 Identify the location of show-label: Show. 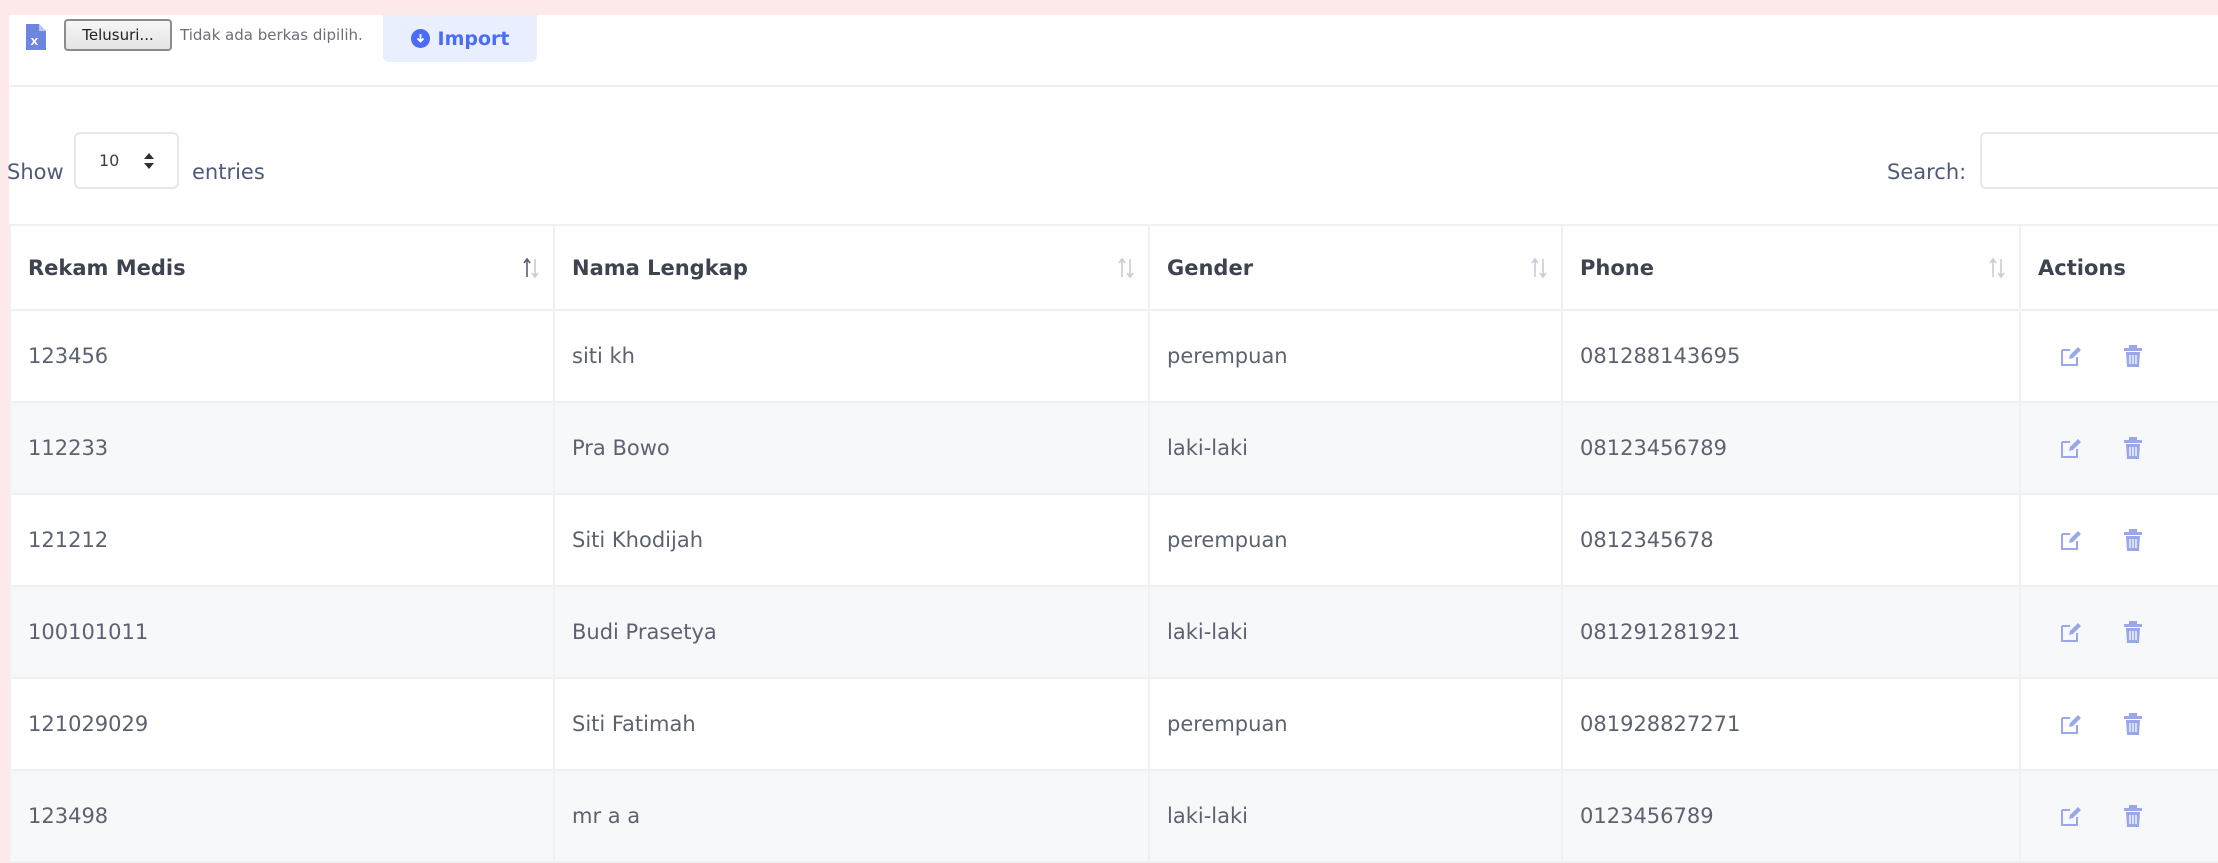
(35, 172).